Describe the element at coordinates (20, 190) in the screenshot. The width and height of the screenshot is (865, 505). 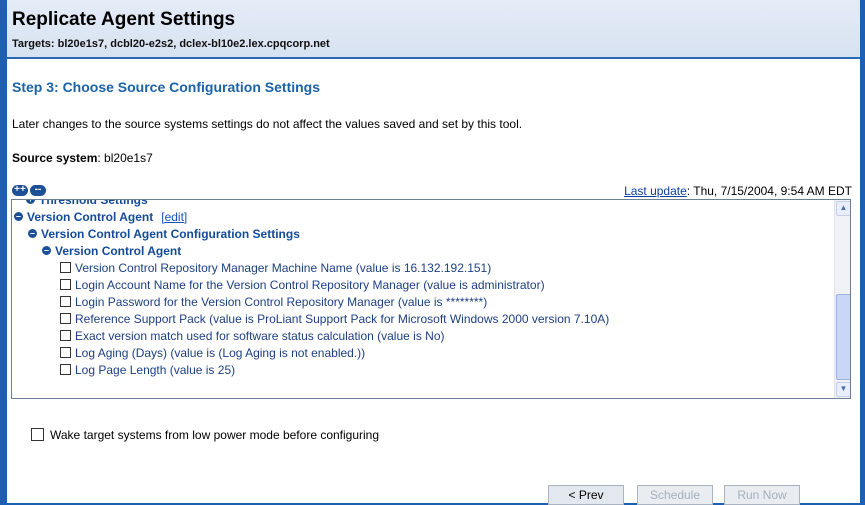
I see `expand-all-icon: ++` at that location.